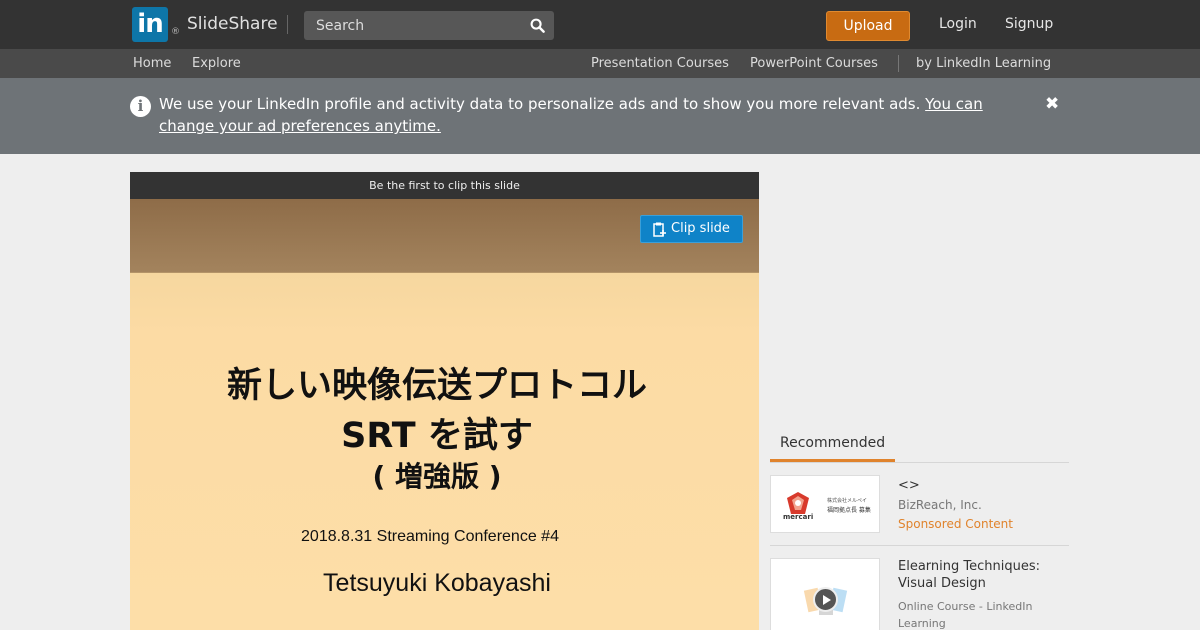 The width and height of the screenshot is (1200, 630). I want to click on close-icon: ✖, so click(1052, 104).